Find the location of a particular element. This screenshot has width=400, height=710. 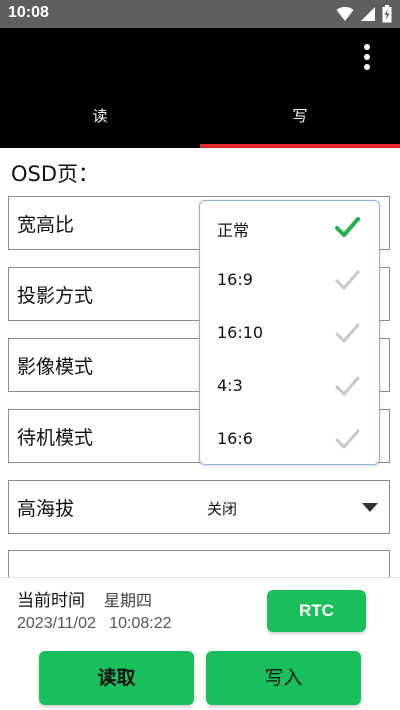

tab-read-label: 读 is located at coordinates (100, 116).